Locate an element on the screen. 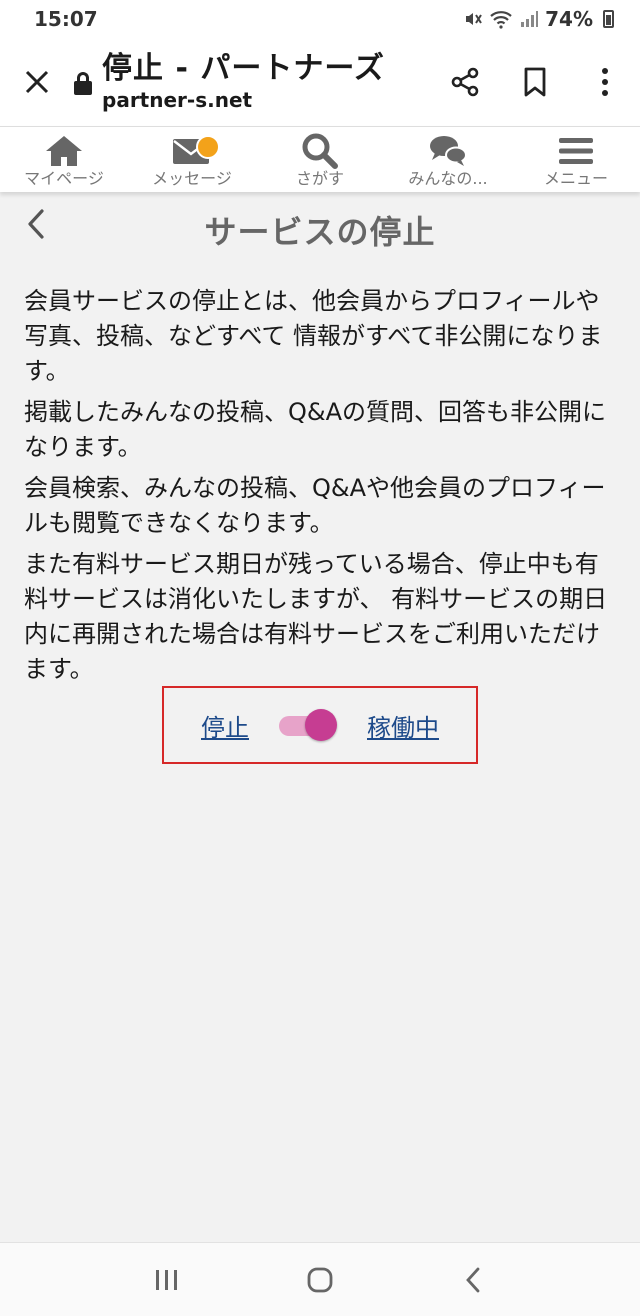 This screenshot has width=640, height=1316. service-status-switch is located at coordinates (308, 725).